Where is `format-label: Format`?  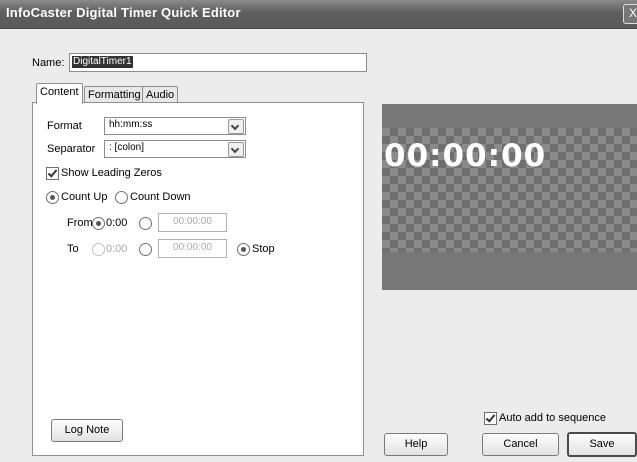
format-label: Format is located at coordinates (64, 126).